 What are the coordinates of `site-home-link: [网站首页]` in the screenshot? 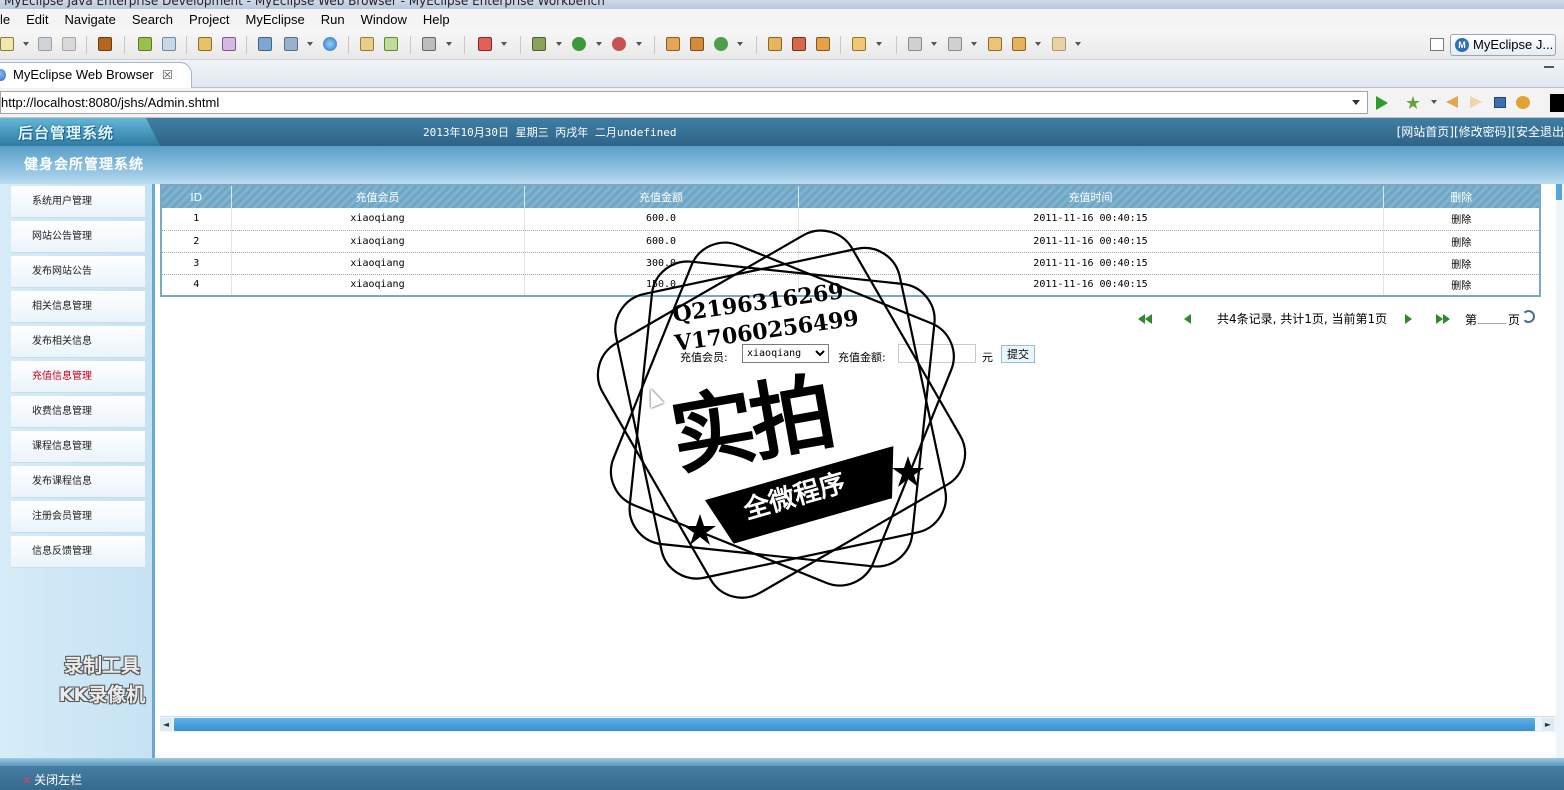 It's located at (1425, 132).